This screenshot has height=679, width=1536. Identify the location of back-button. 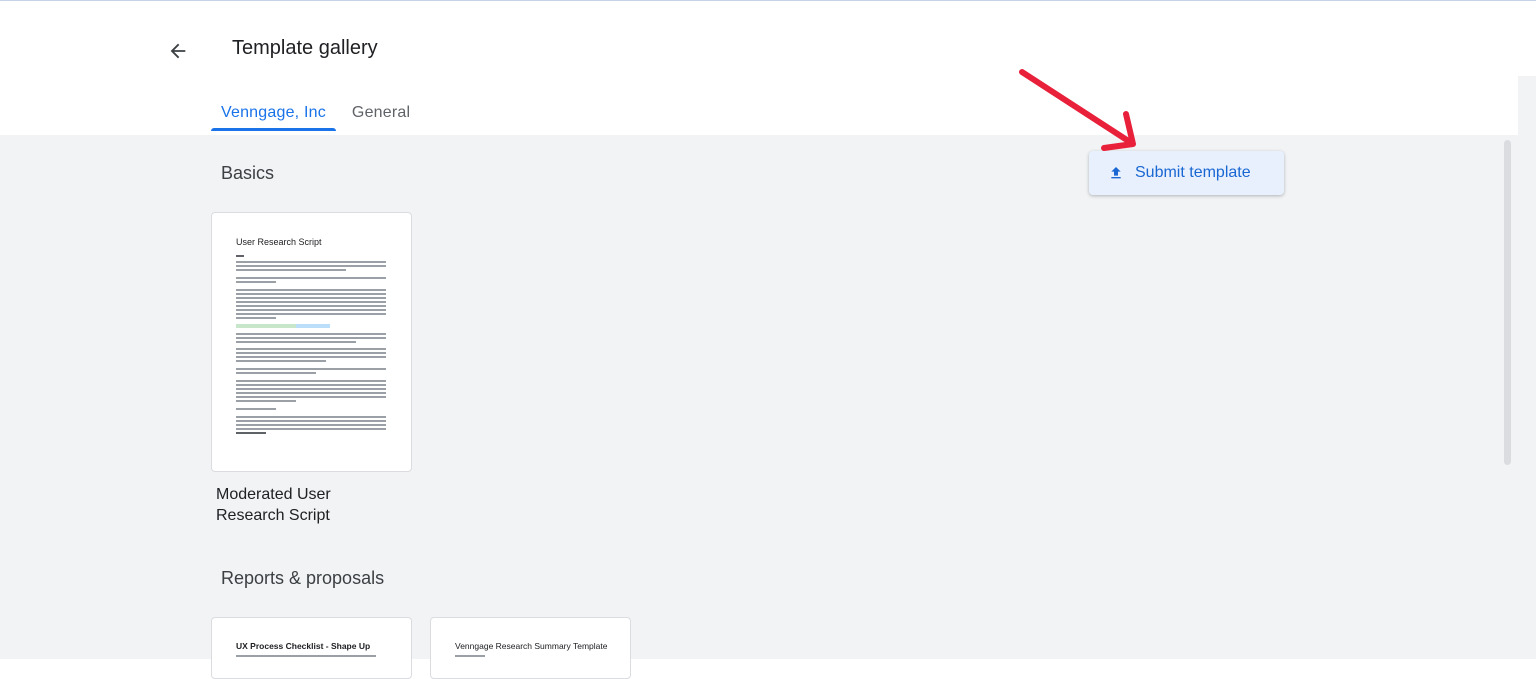
(178, 51).